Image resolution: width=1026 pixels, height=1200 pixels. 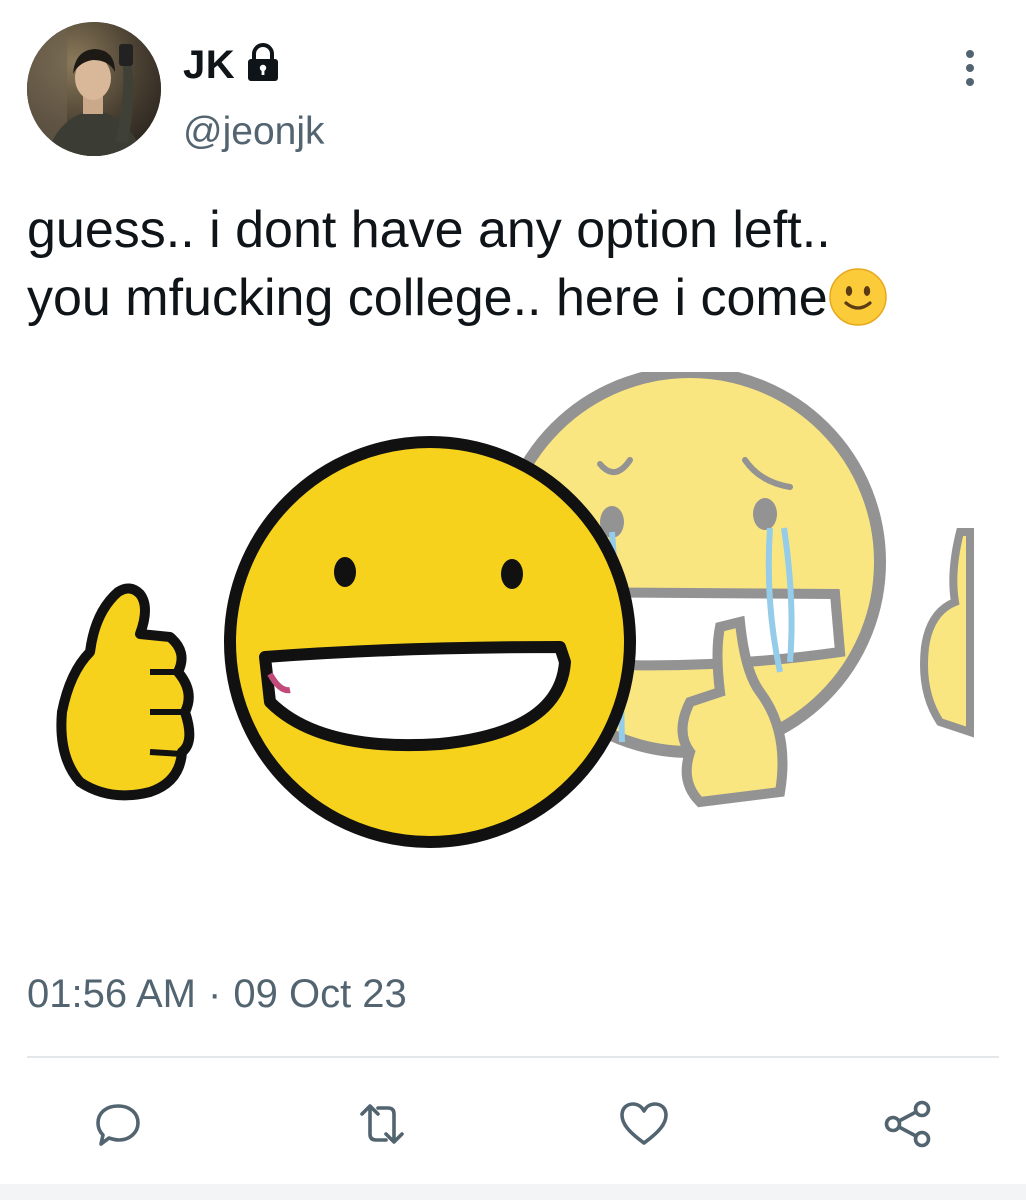 What do you see at coordinates (513, 1057) in the screenshot?
I see `divider` at bounding box center [513, 1057].